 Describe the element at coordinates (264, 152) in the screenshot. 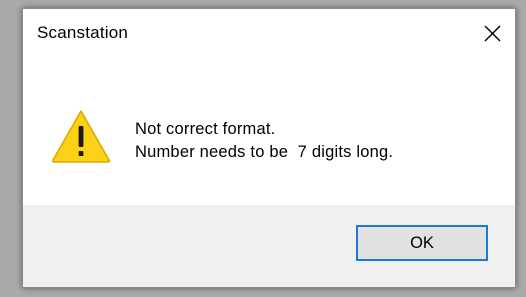

I see `message-line: Number needs to be 7 digits long.` at that location.